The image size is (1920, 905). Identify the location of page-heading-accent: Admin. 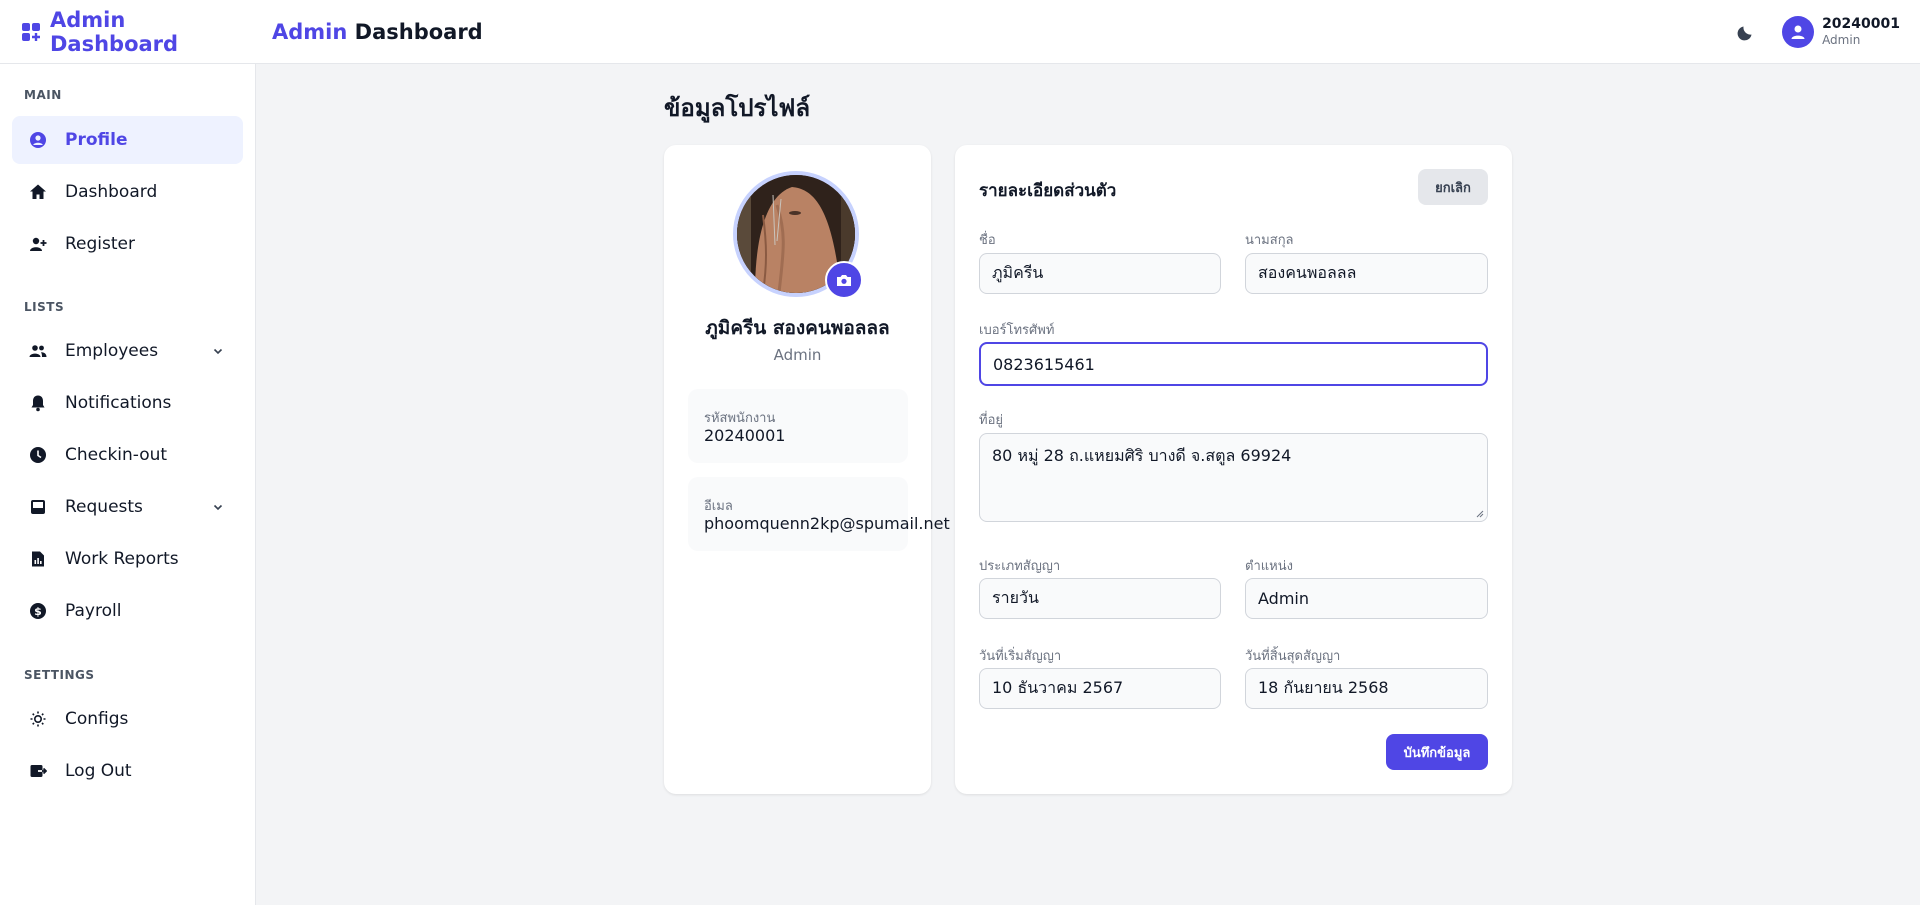
(310, 31).